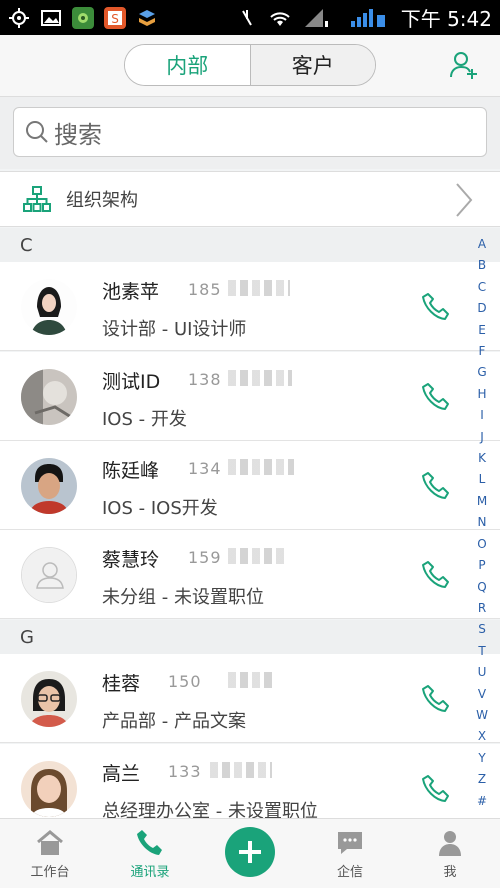 This screenshot has height=888, width=500. I want to click on alphabet-letter: O, so click(481, 544).